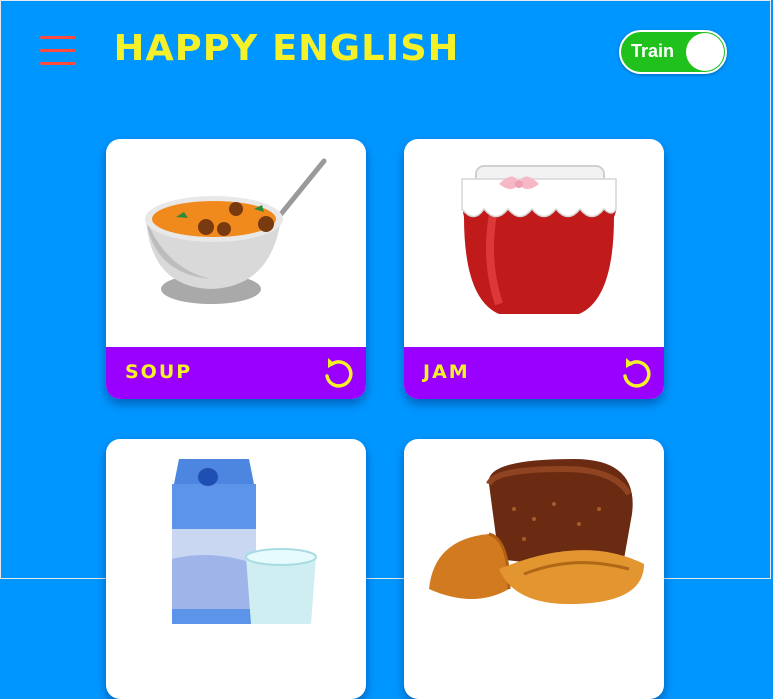 The width and height of the screenshot is (773, 699). I want to click on milk-carton-image, so click(244, 541).